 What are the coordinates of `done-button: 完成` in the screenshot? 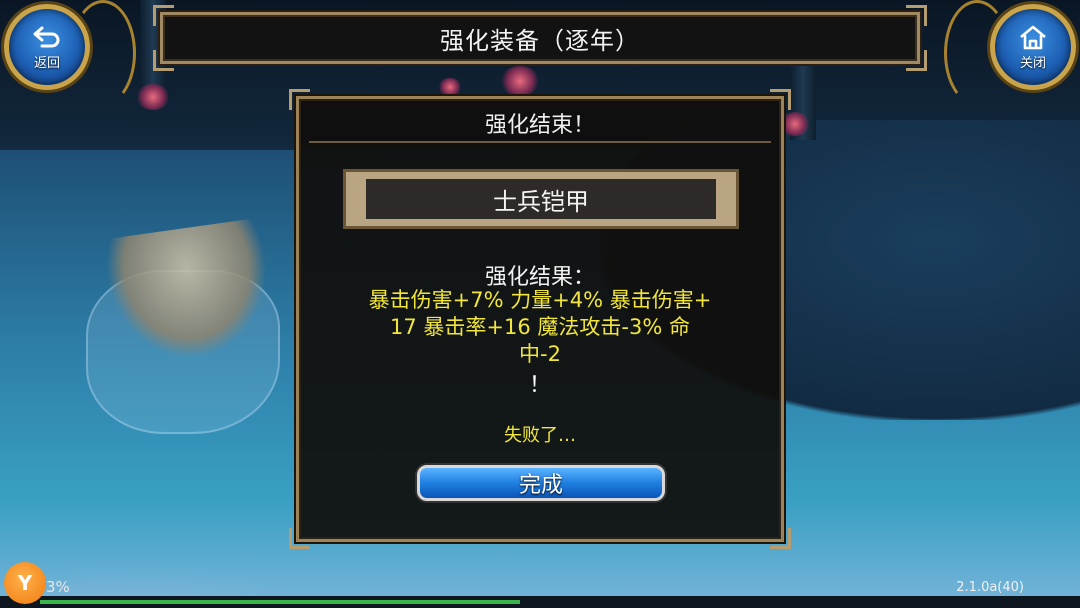 It's located at (541, 483).